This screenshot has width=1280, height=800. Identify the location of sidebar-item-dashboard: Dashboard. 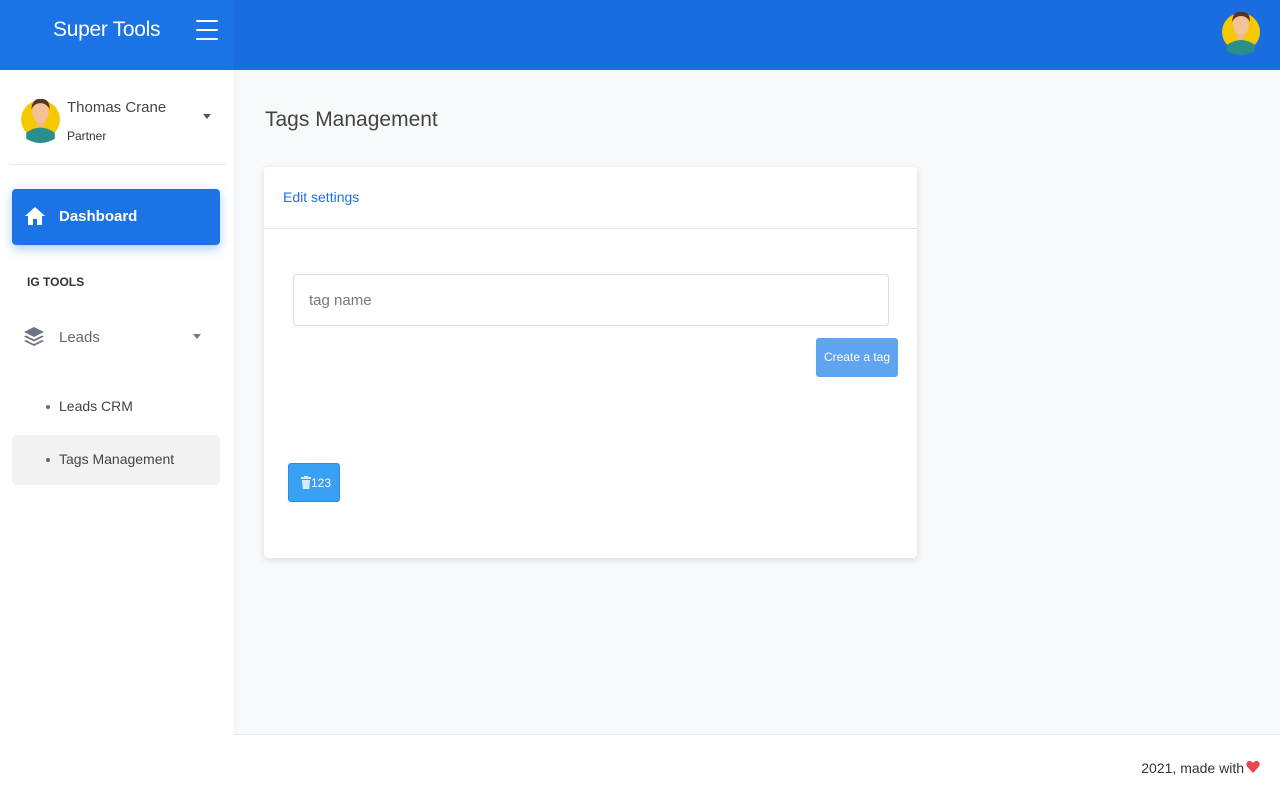
(116, 217).